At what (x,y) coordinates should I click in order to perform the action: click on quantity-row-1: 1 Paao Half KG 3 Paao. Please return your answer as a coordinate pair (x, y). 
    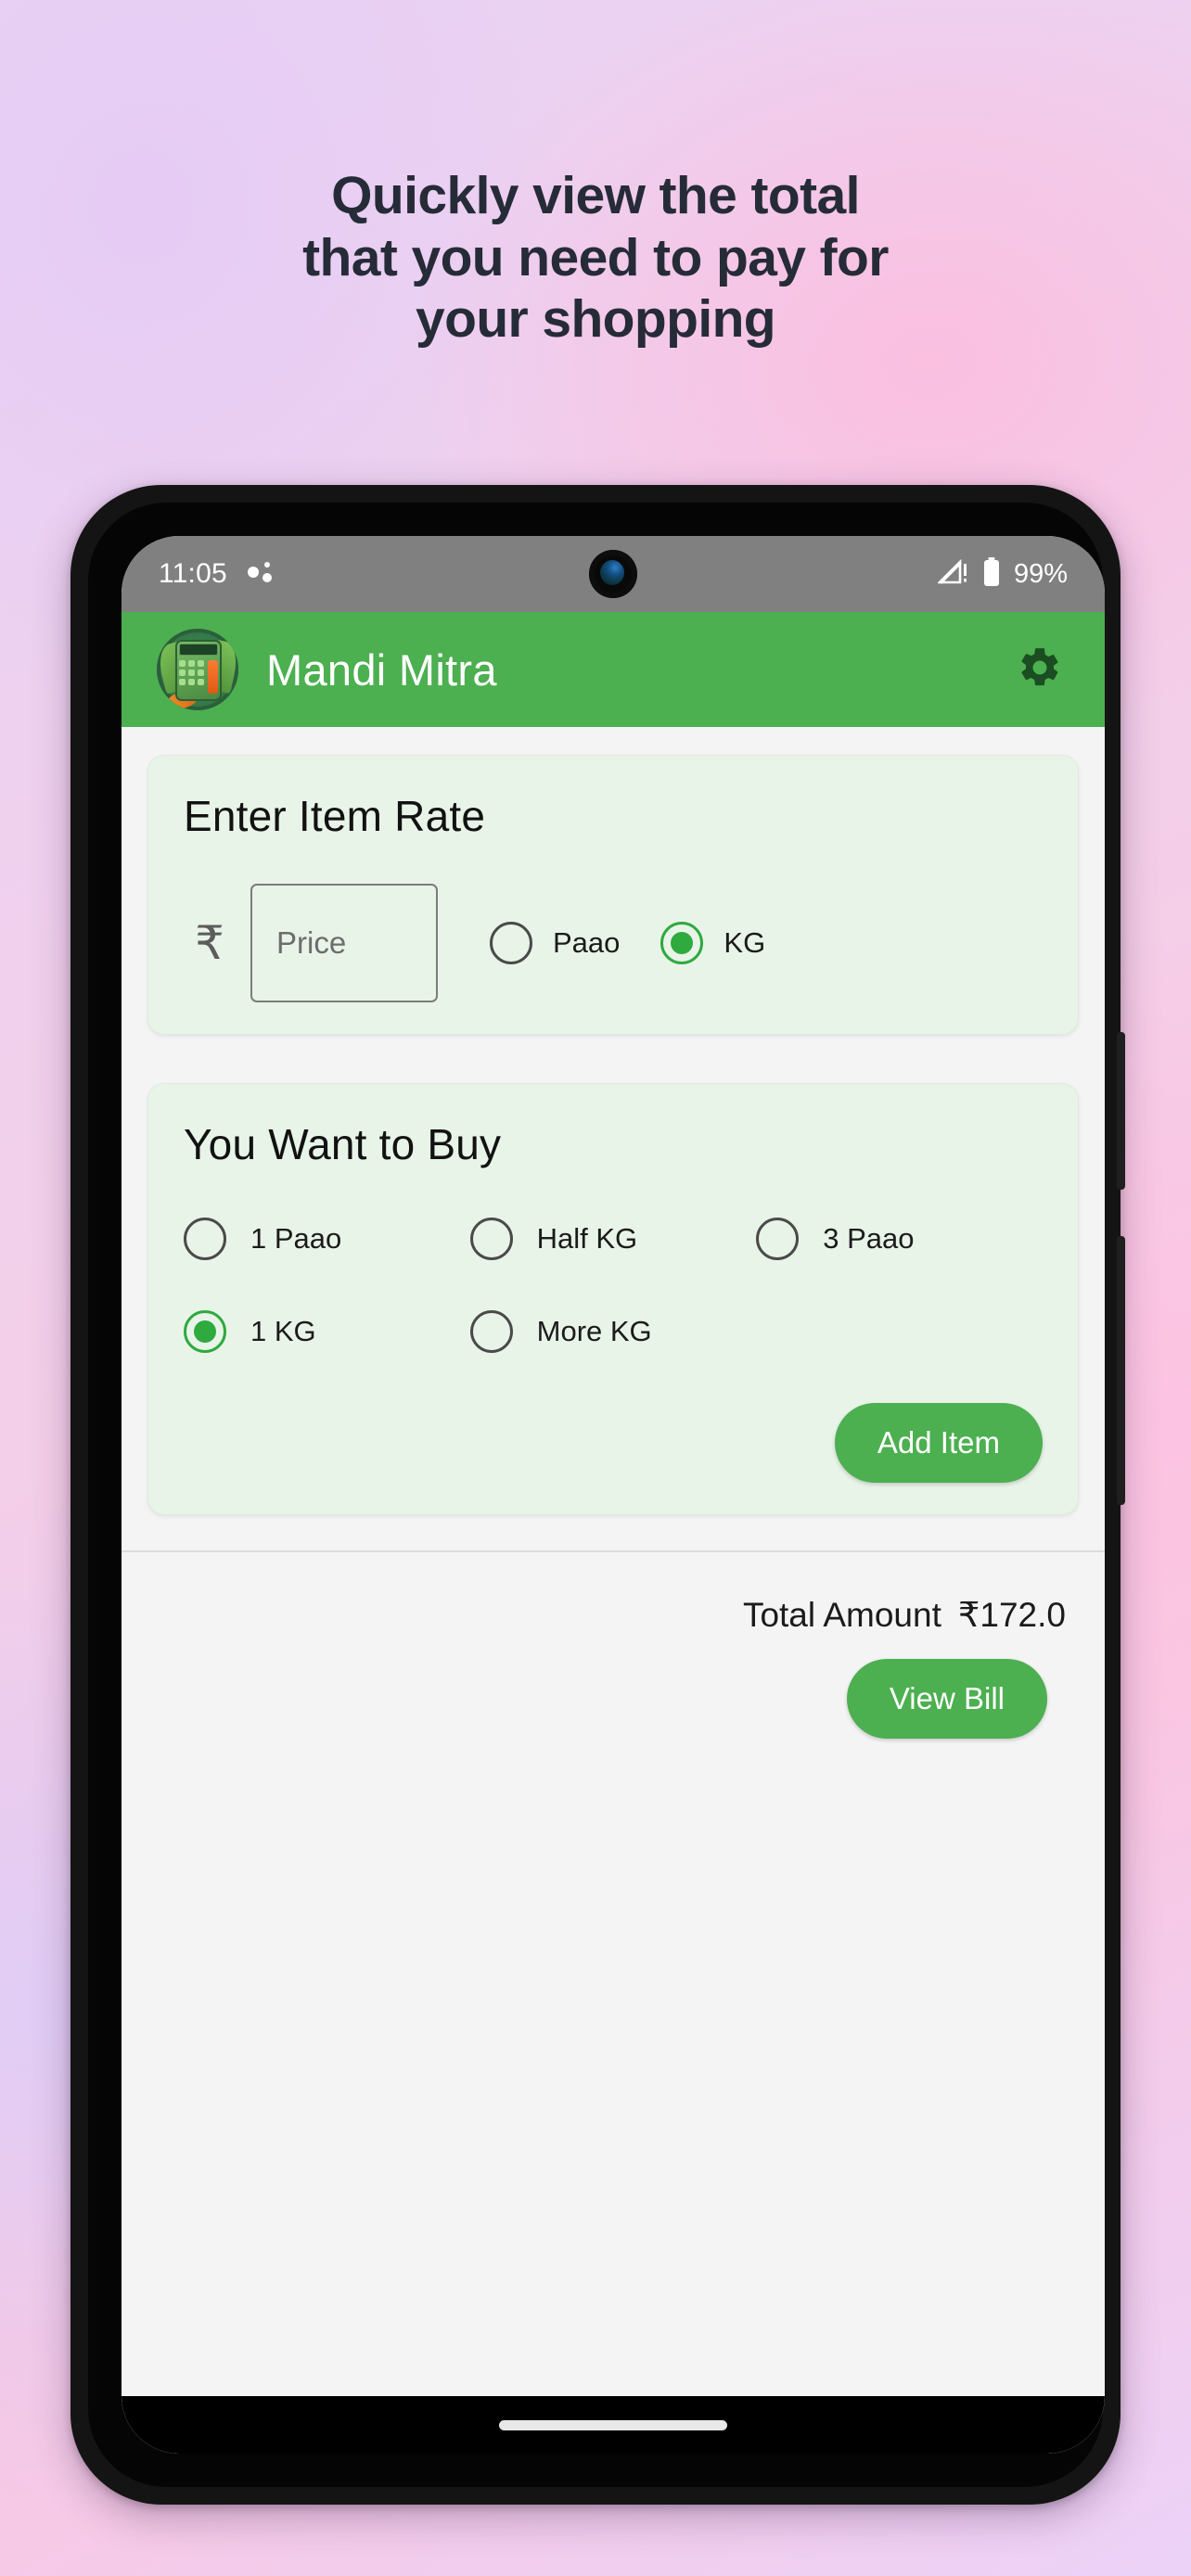
    Looking at the image, I should click on (613, 1239).